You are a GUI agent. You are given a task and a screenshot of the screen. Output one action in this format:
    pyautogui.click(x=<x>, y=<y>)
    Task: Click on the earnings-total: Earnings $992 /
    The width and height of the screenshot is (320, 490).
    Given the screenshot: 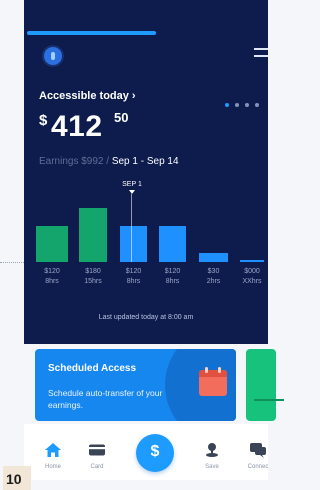 What is the action you would take?
    pyautogui.click(x=75, y=161)
    